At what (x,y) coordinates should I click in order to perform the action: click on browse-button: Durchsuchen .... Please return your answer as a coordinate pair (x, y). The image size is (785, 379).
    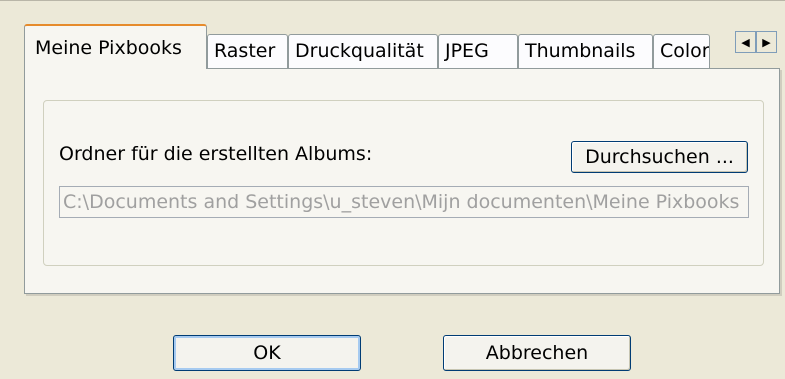
    Looking at the image, I should click on (659, 157).